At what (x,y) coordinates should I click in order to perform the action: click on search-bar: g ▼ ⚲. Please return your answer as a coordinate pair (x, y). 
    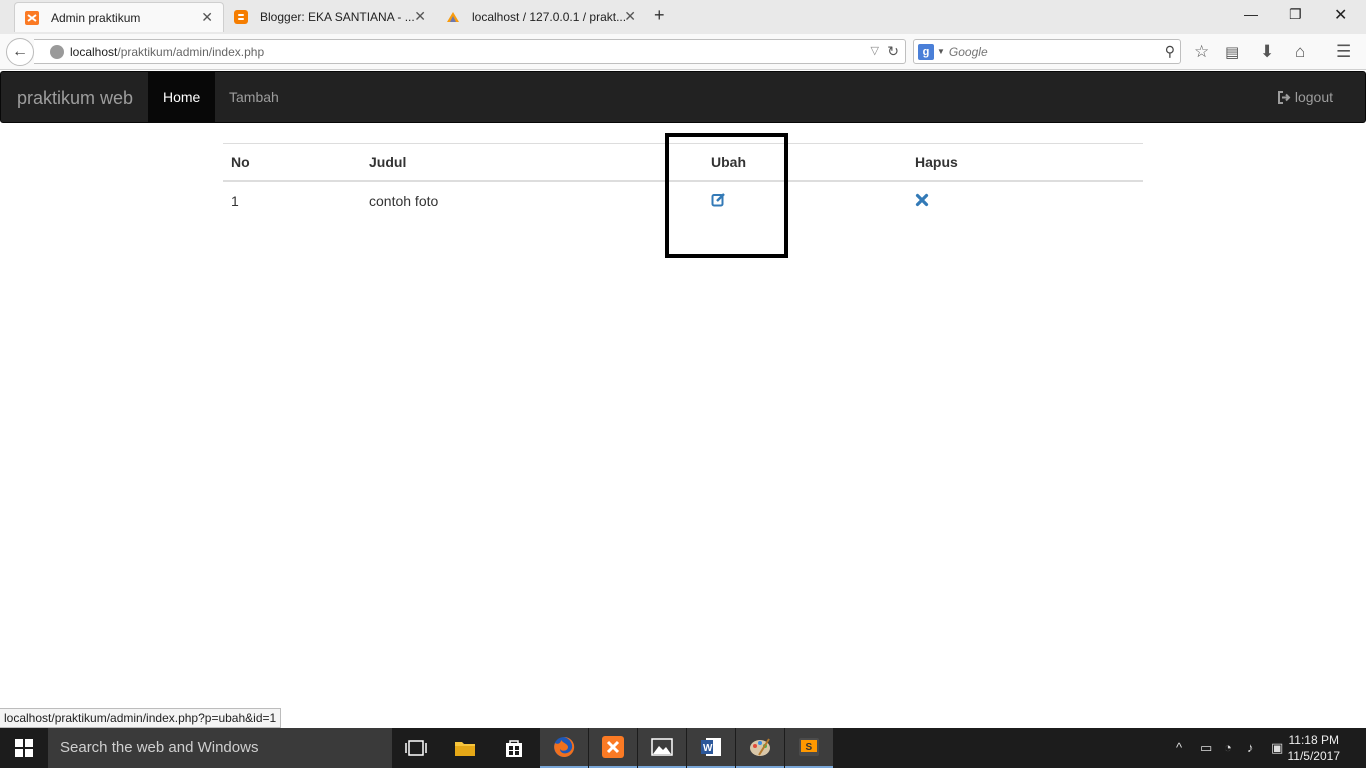
    Looking at the image, I should click on (1047, 51).